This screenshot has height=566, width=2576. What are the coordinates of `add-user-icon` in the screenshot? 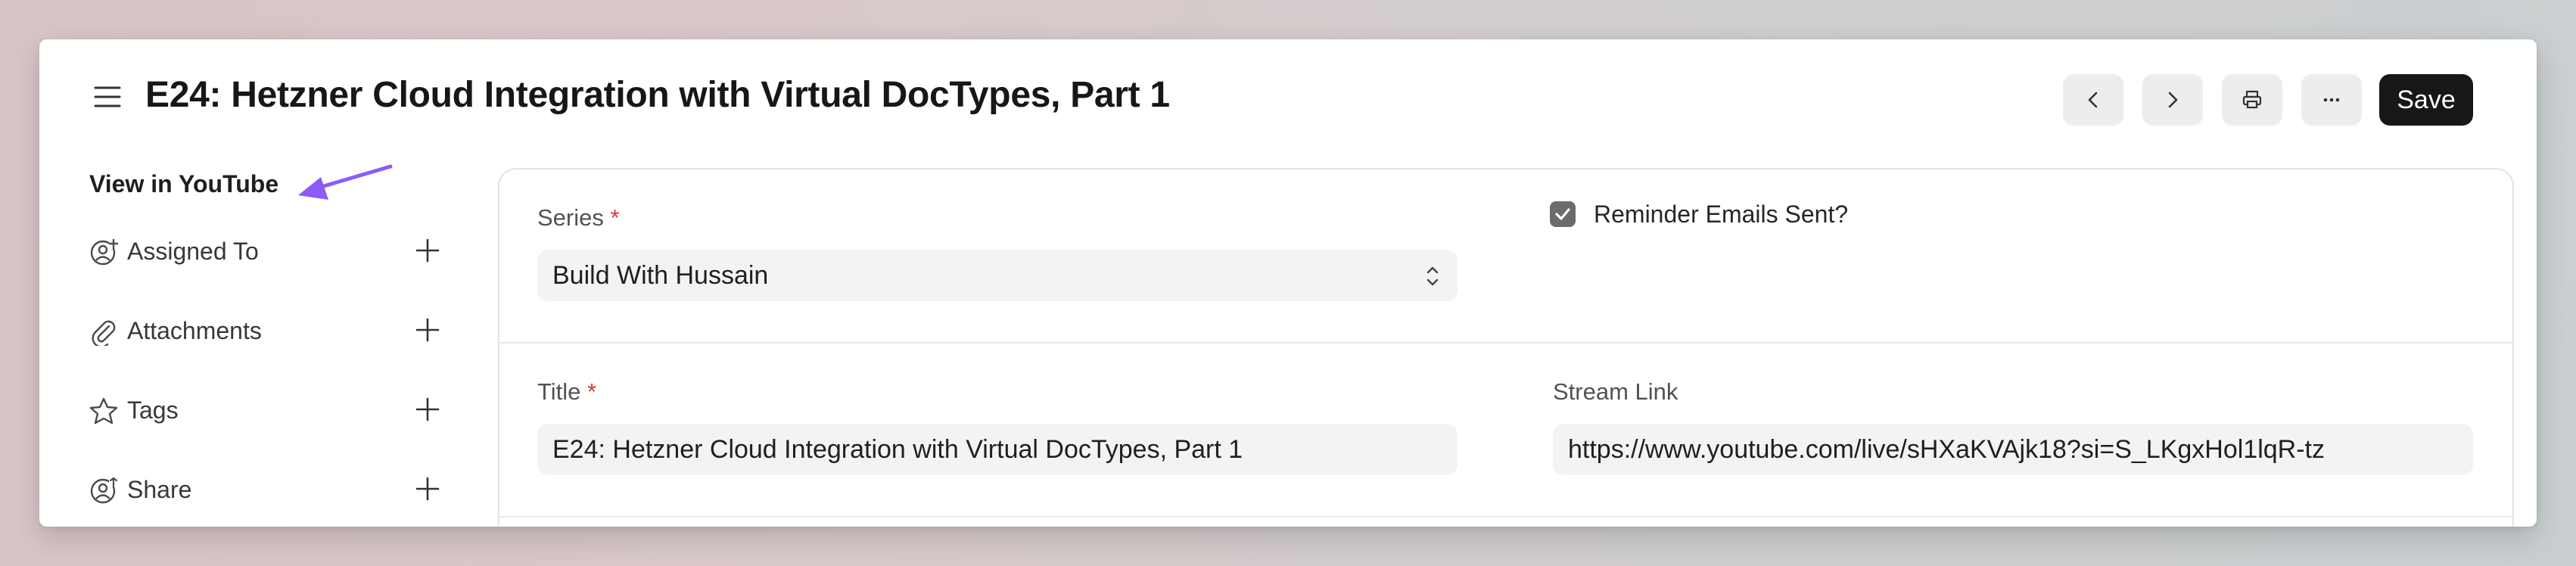 It's located at (104, 252).